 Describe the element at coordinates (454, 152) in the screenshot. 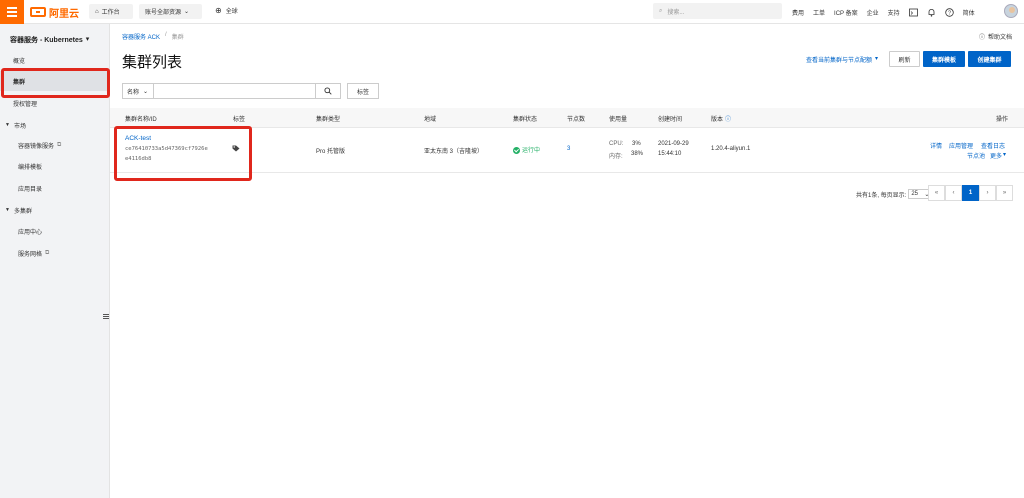

I see `cluster-region: 亚太东南 3（吉隆坡）` at that location.